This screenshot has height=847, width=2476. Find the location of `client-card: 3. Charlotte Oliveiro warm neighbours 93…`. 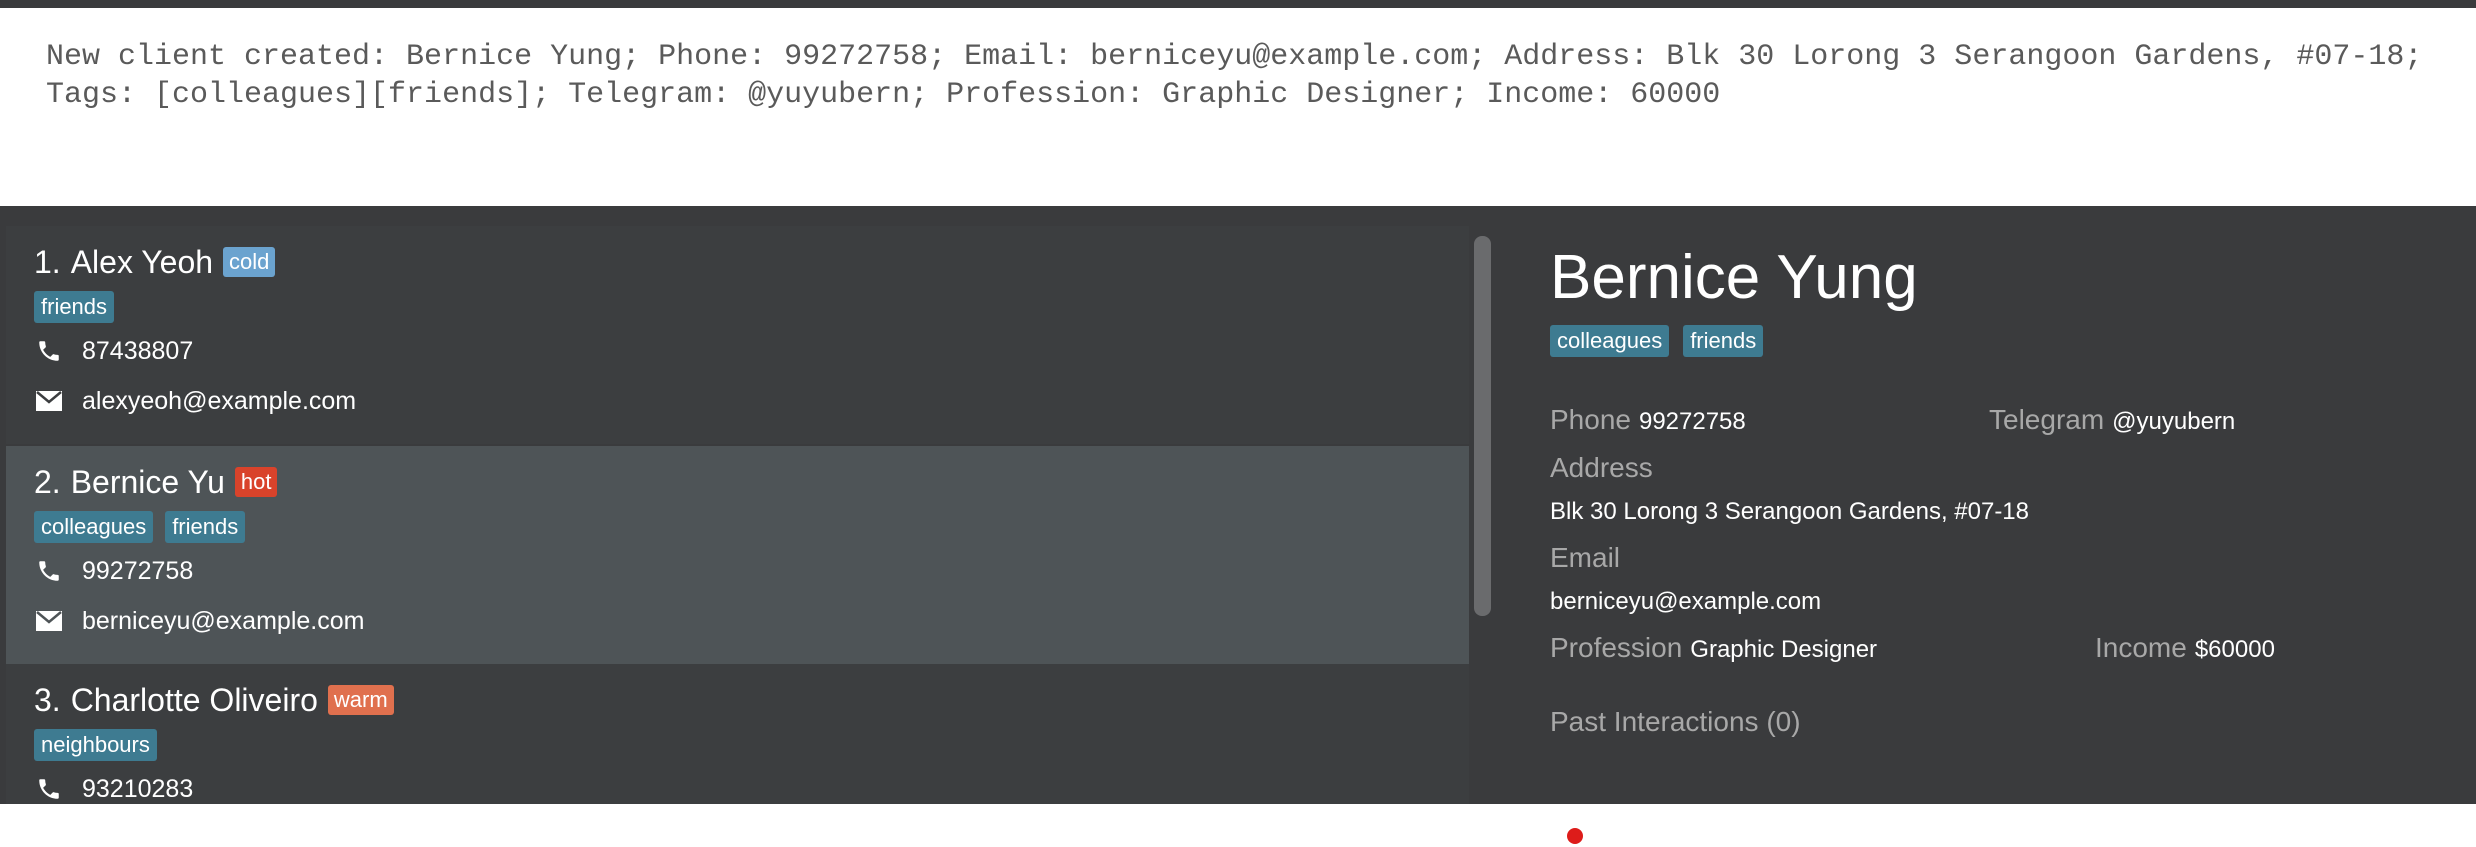

client-card: 3. Charlotte Oliveiro warm neighbours 93… is located at coordinates (737, 734).